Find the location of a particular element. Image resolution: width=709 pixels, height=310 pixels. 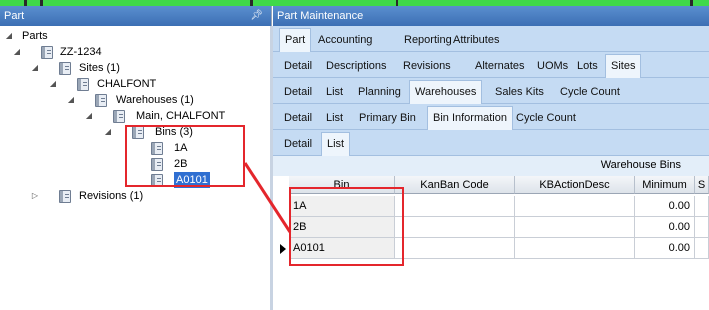

part-maintenance-title: Part Maintenance is located at coordinates (491, 16).